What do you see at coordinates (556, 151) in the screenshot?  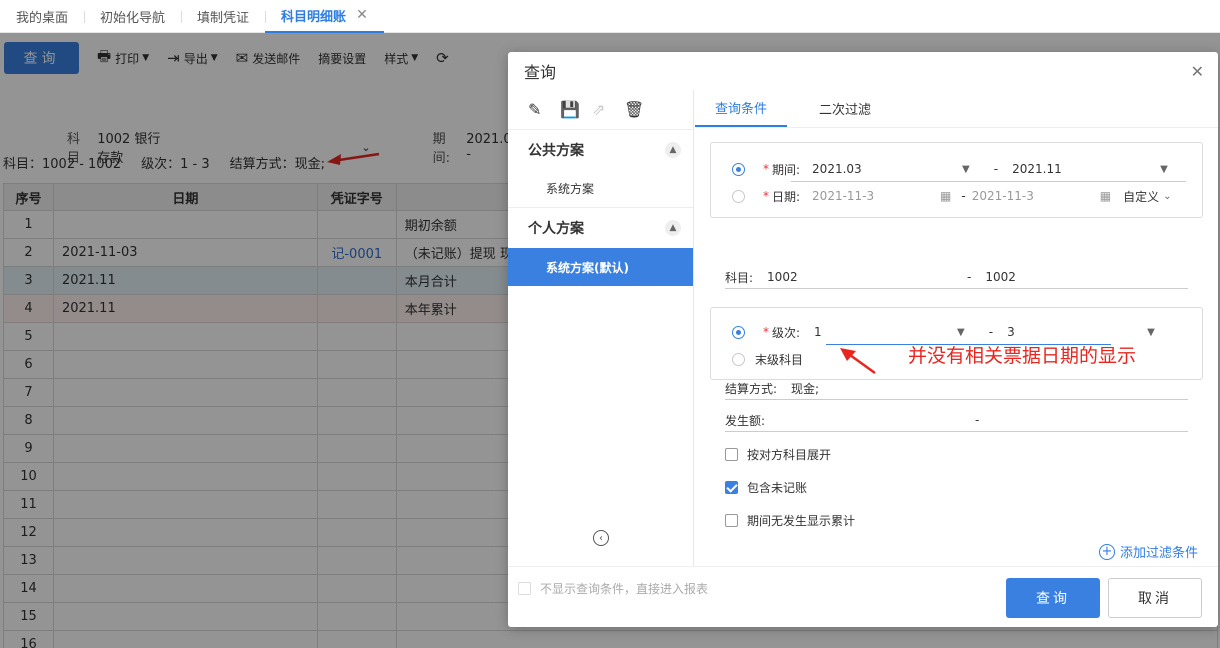 I see `group-label: 公共方案` at bounding box center [556, 151].